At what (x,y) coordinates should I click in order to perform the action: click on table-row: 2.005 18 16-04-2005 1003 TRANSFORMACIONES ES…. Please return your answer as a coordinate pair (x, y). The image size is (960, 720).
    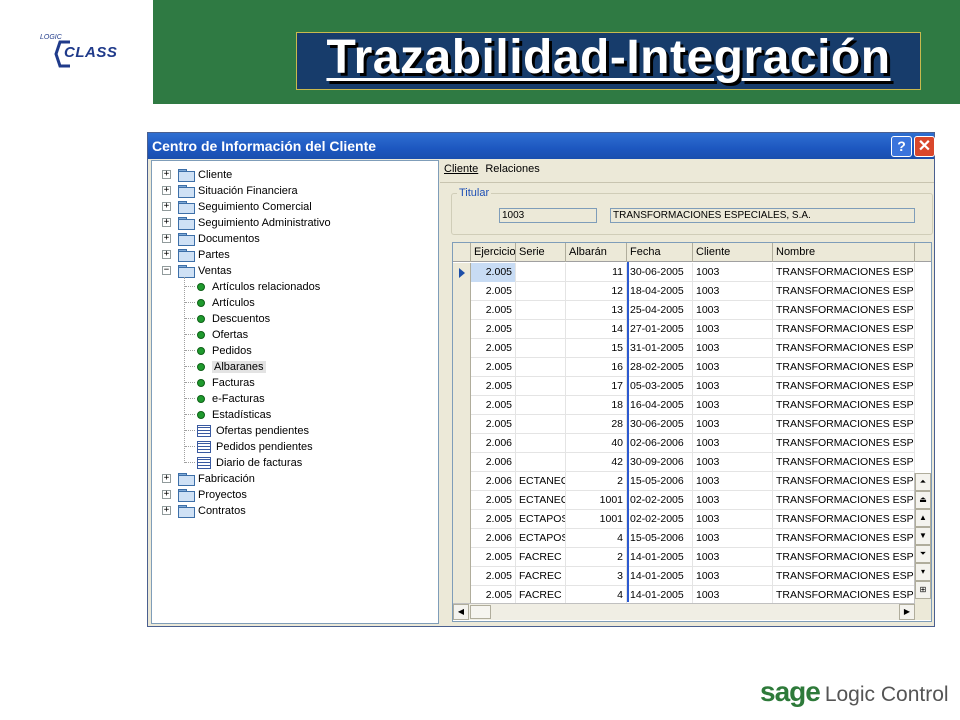
    Looking at the image, I should click on (684, 405).